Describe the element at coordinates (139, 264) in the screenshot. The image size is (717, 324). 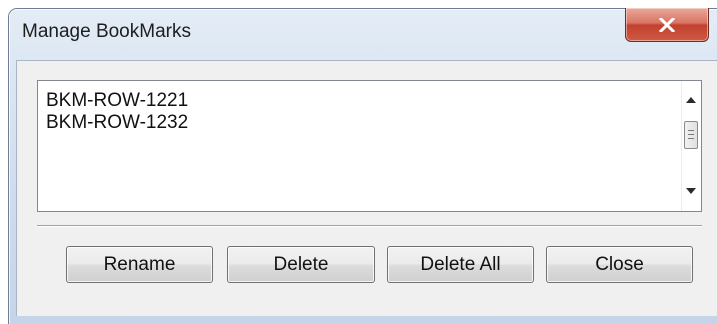
I see `rename-button: Rename` at that location.